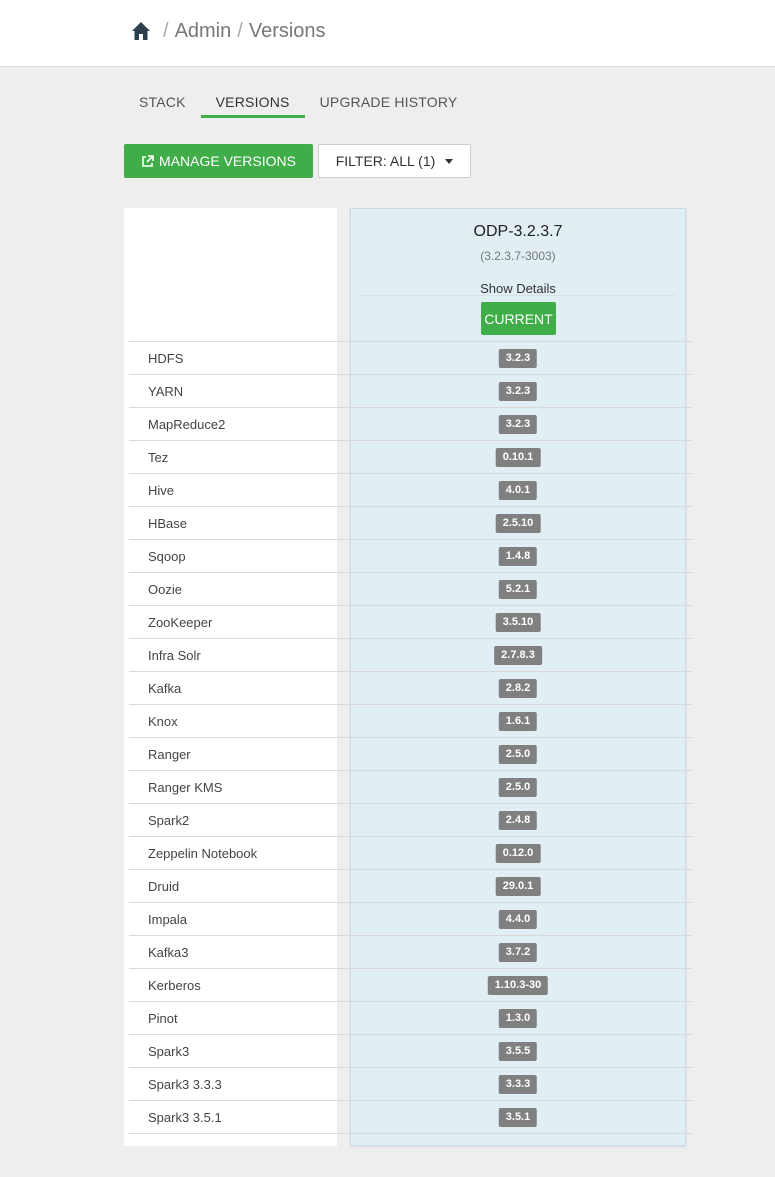 This screenshot has width=775, height=1177. What do you see at coordinates (518, 295) in the screenshot?
I see `divider` at bounding box center [518, 295].